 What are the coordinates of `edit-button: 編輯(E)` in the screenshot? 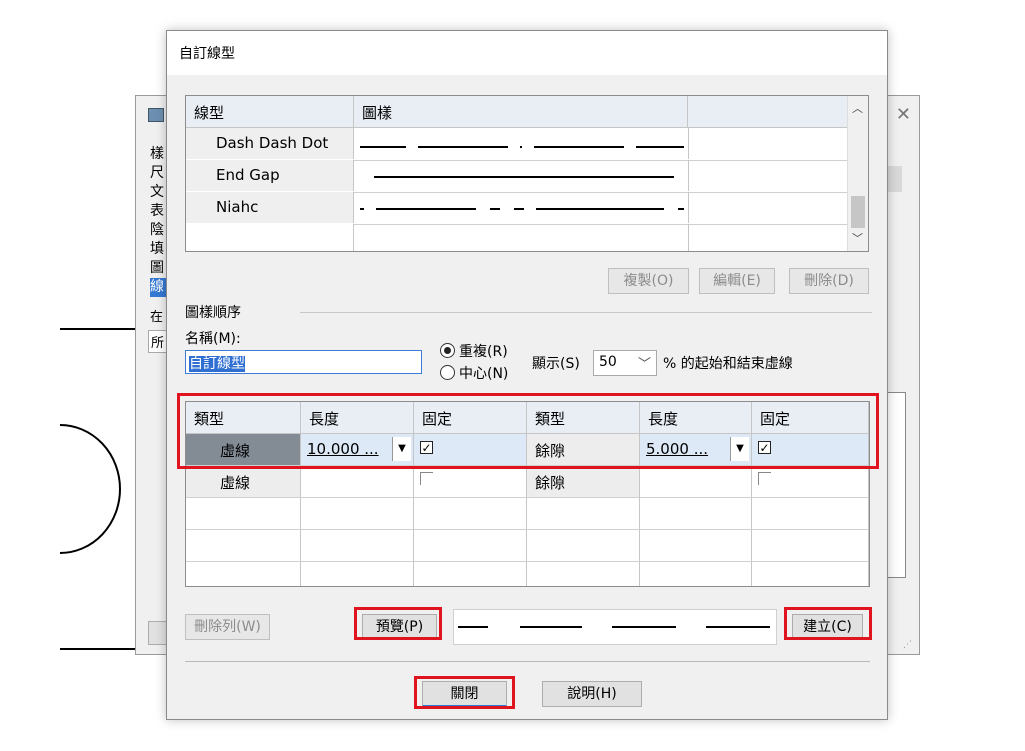 It's located at (737, 281).